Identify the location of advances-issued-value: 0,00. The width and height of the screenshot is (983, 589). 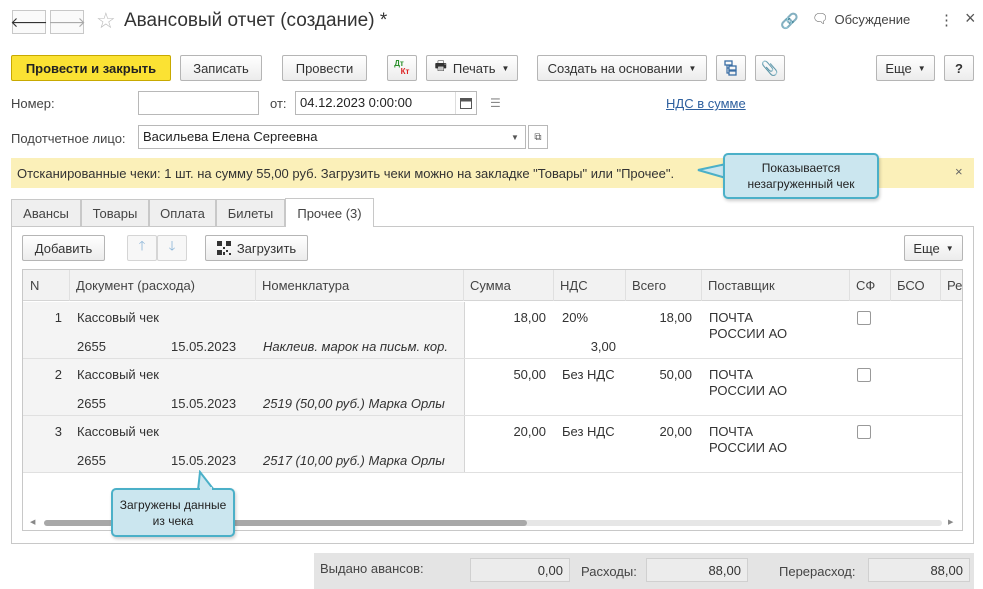
(520, 570).